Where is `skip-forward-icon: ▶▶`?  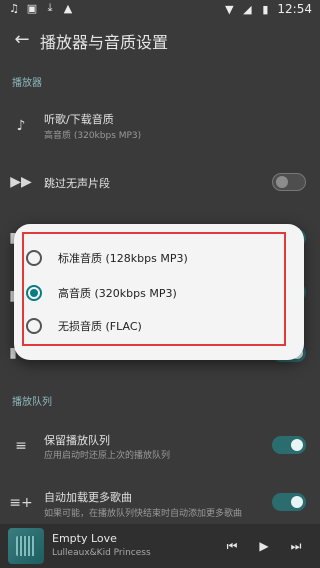 skip-forward-icon: ▶▶ is located at coordinates (21, 182).